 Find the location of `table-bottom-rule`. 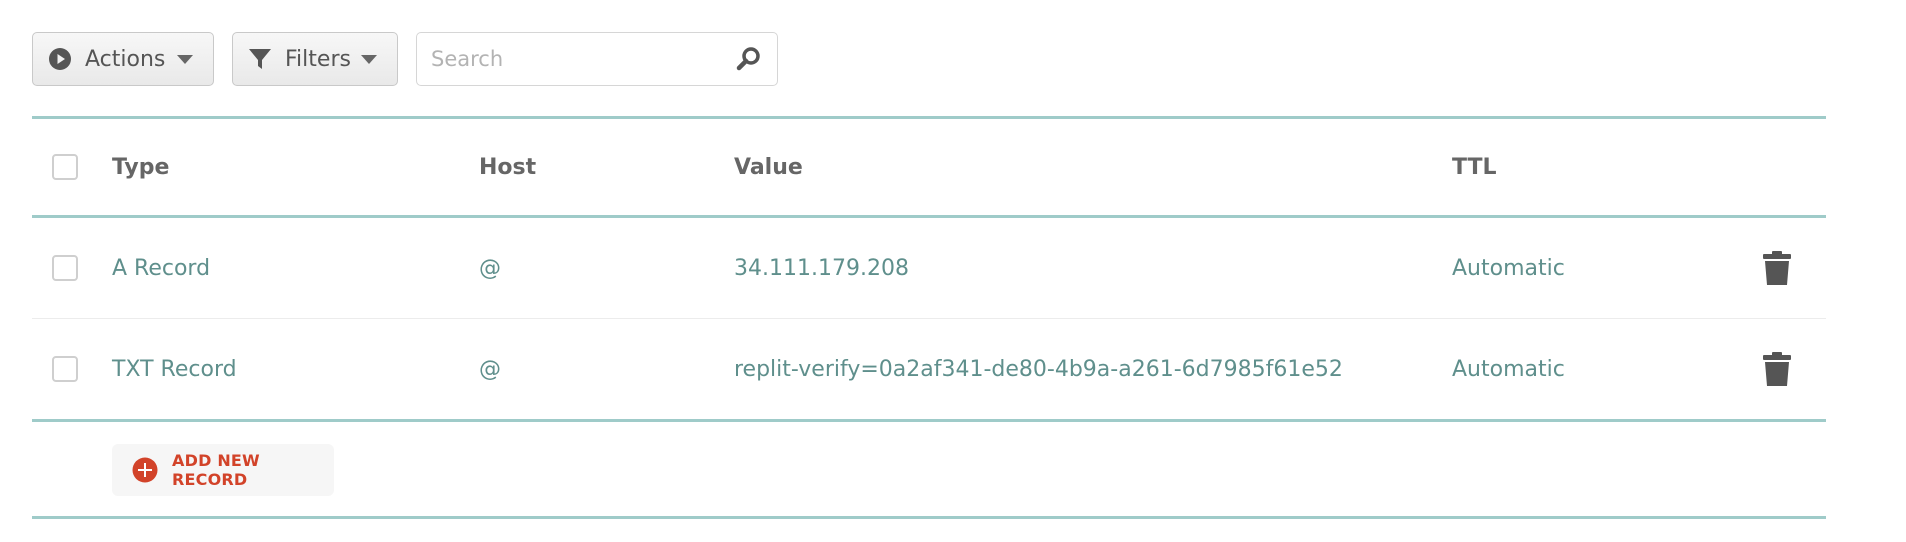

table-bottom-rule is located at coordinates (929, 517).